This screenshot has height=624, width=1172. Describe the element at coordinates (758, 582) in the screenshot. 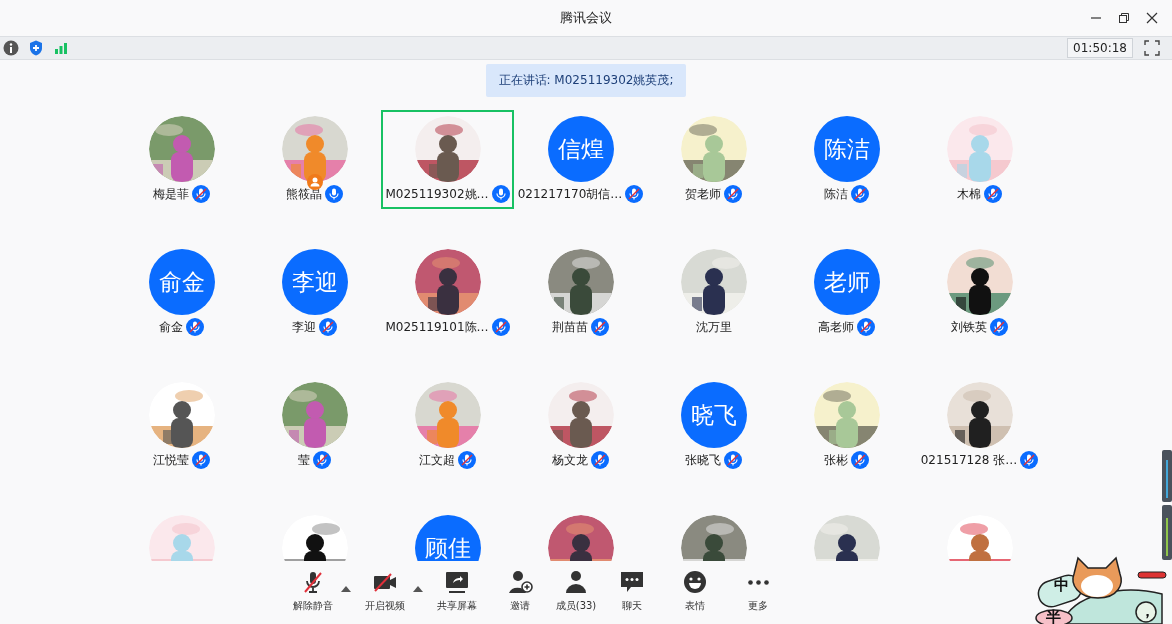

I see `more-icon` at that location.